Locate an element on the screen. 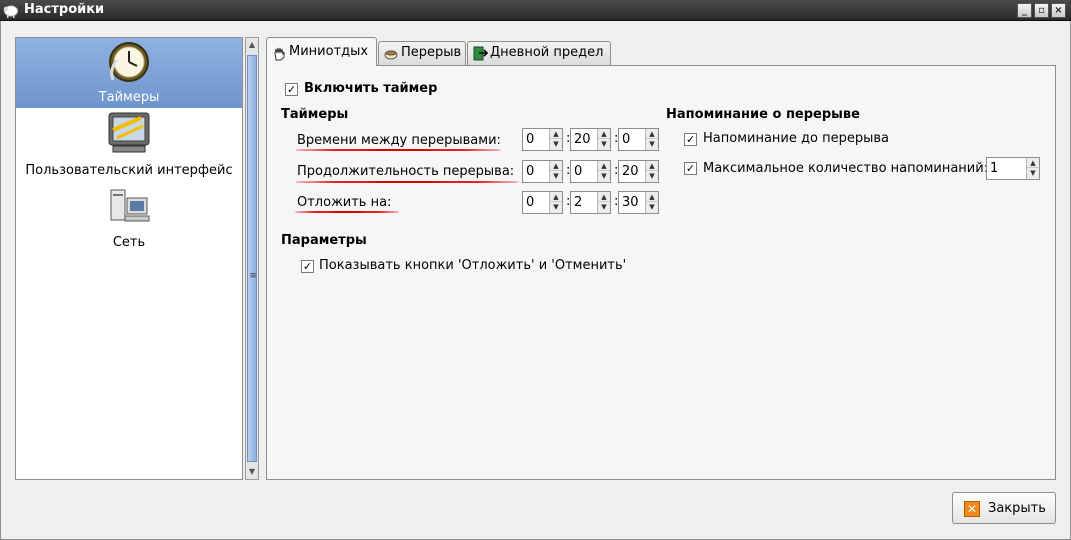 This screenshot has height=540, width=1071. close-button-label: Закрыть is located at coordinates (1017, 508).